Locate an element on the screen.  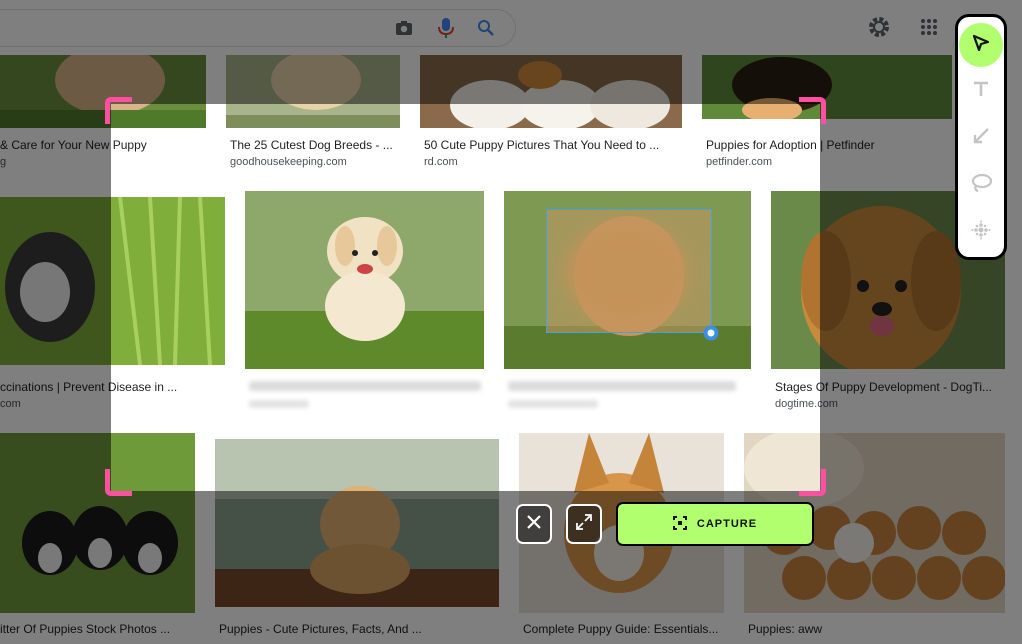
text-icon is located at coordinates (981, 91).